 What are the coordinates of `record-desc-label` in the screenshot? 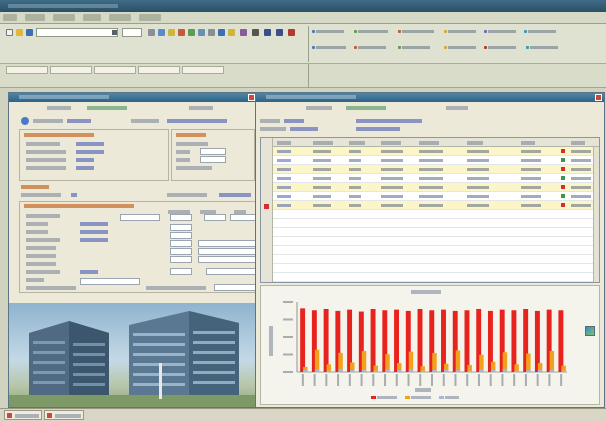 It's located at (145, 121).